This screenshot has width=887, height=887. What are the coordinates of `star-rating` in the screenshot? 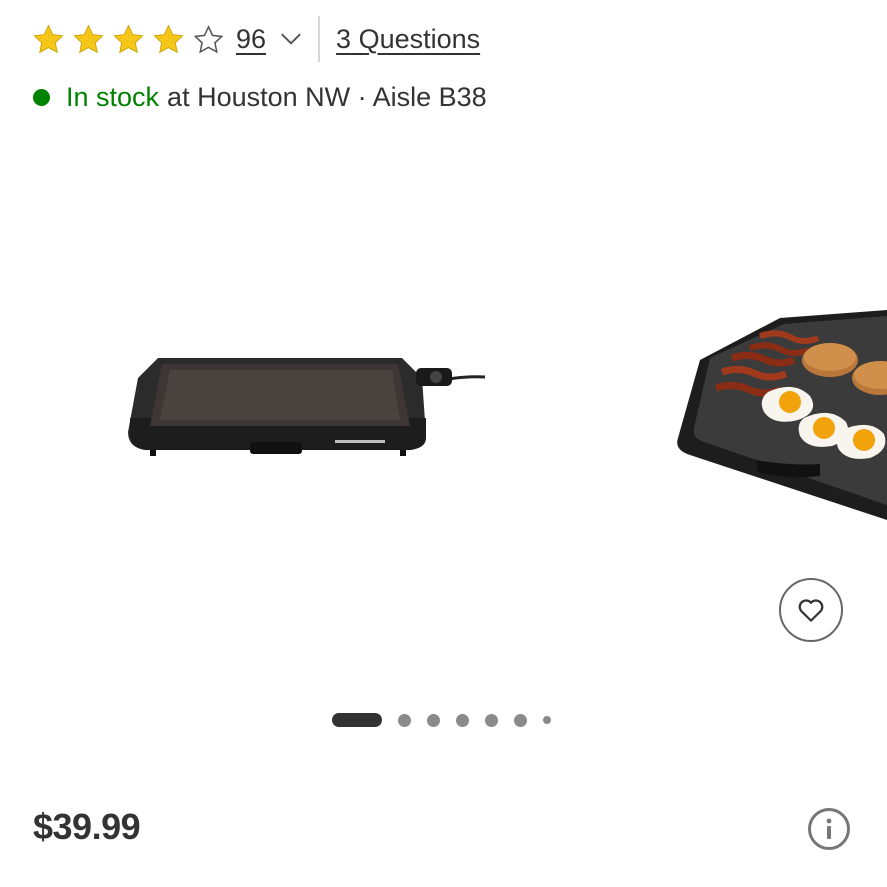 It's located at (132, 39).